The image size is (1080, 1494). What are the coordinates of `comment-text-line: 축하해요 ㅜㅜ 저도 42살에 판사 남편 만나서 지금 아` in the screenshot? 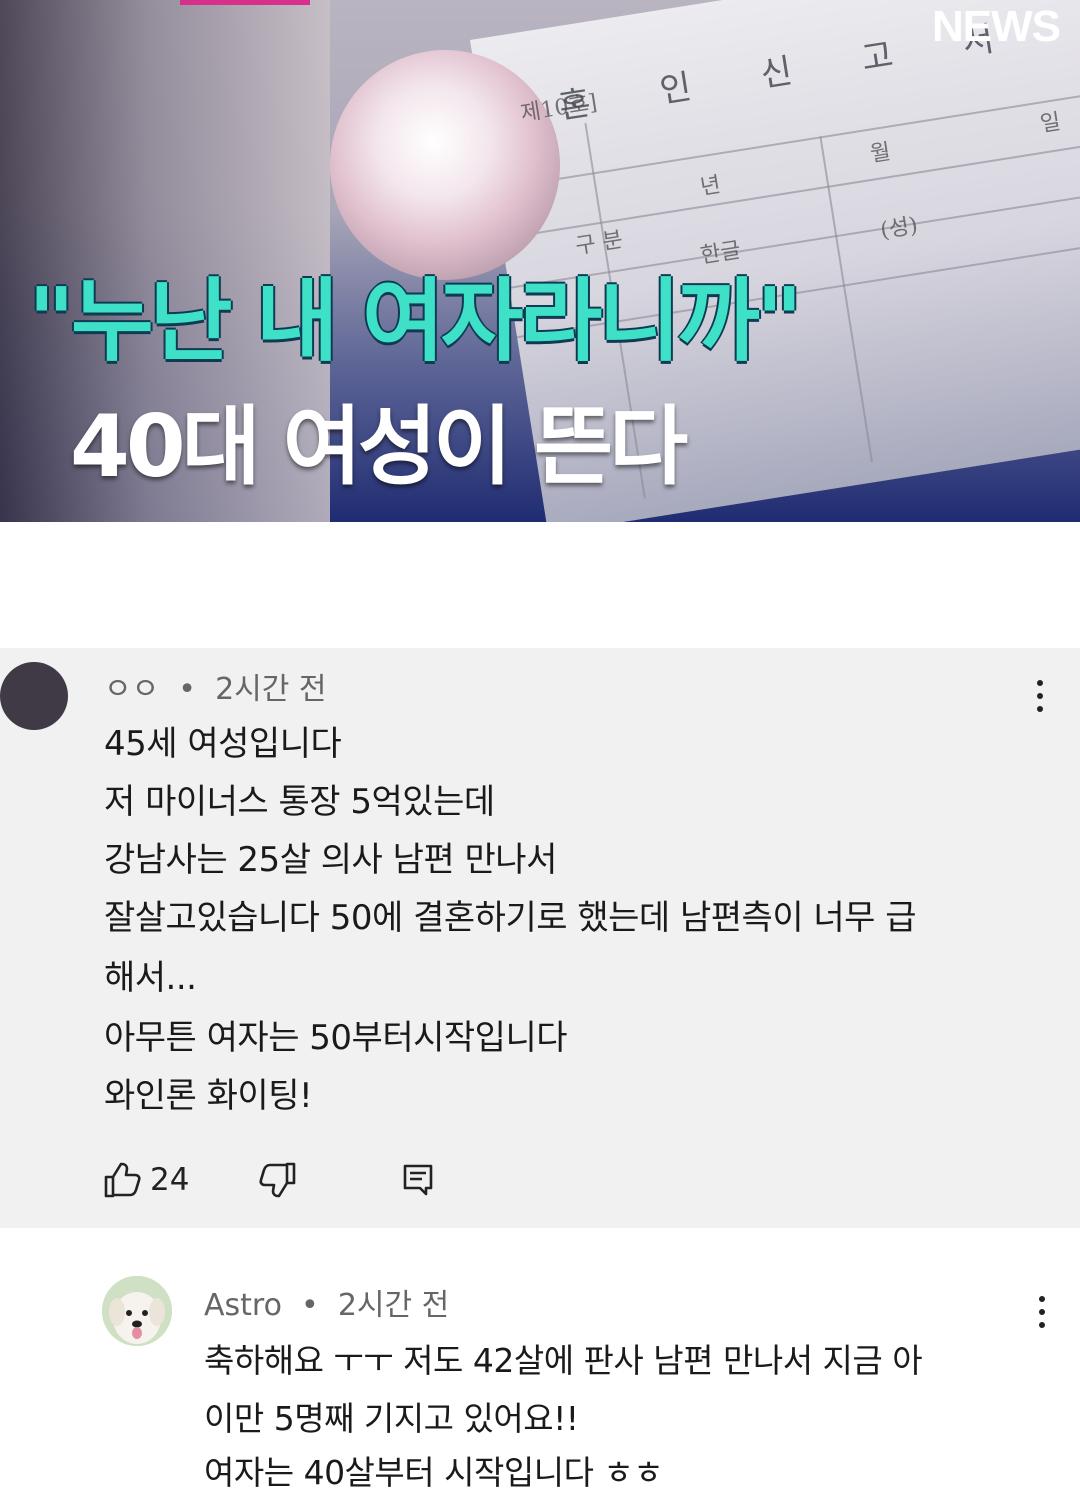 It's located at (563, 1360).